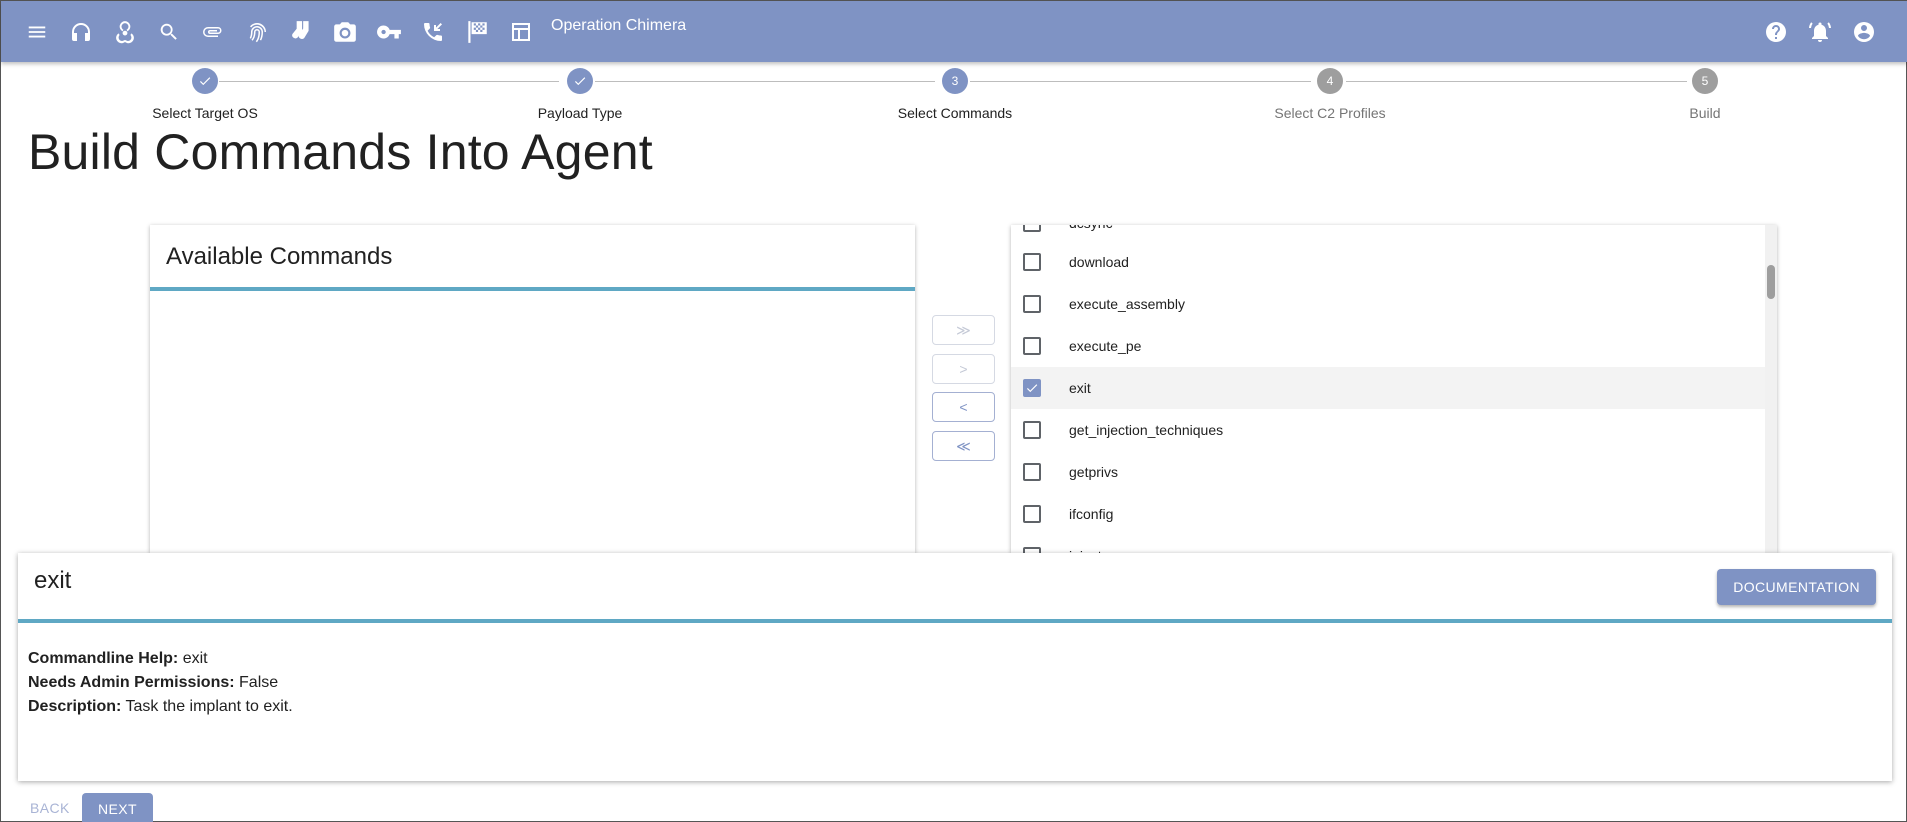  Describe the element at coordinates (477, 31) in the screenshot. I see `flag-checkered-icon` at that location.